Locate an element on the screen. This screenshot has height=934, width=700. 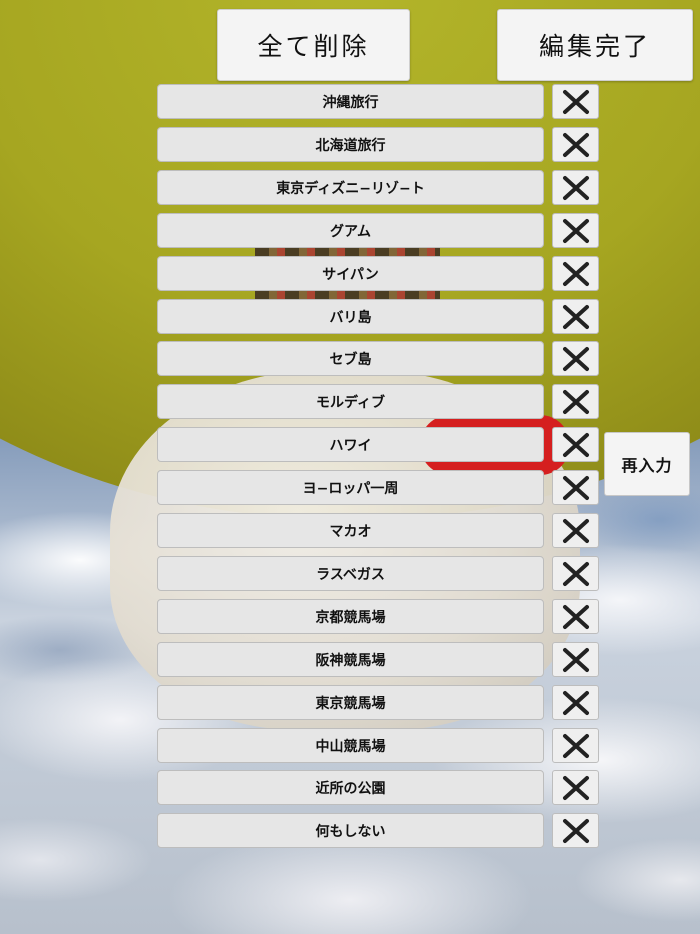
list-item-button: 京都競馬場 is located at coordinates (350, 616).